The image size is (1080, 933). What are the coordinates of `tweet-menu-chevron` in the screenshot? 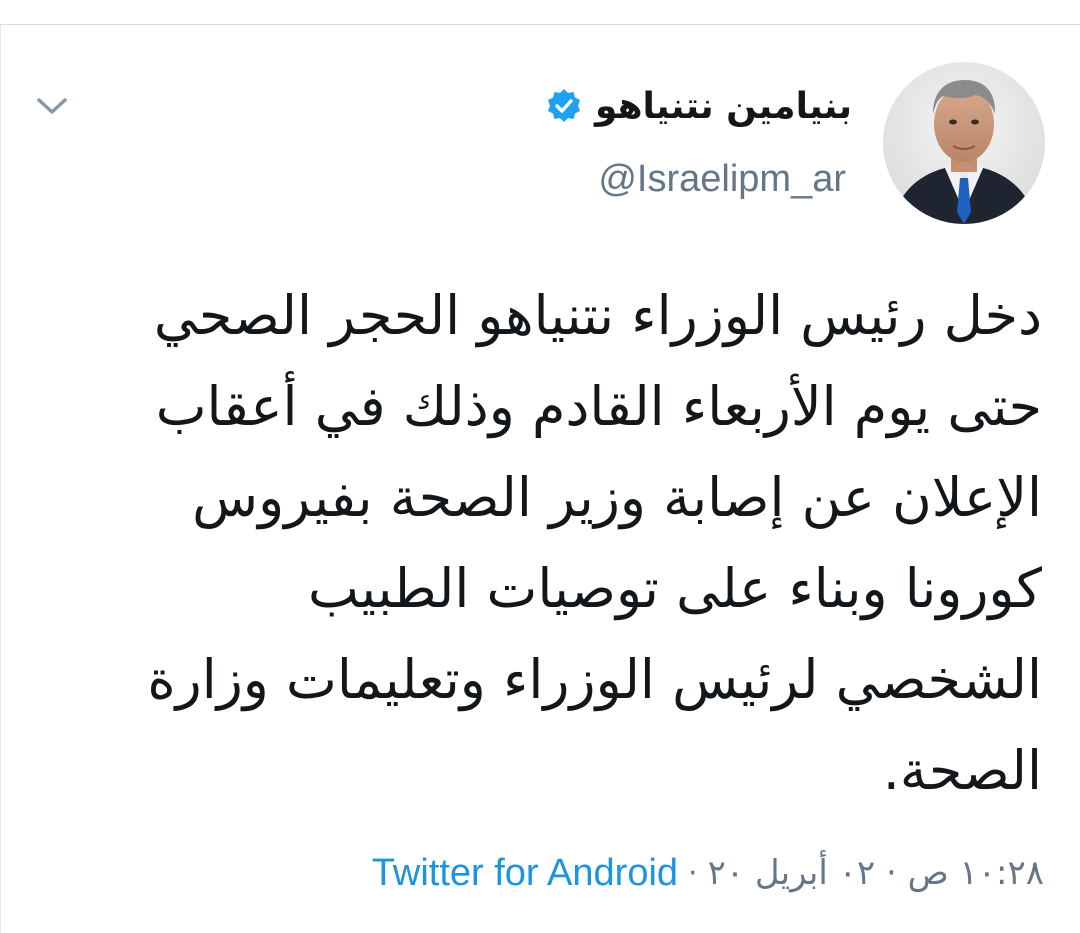 It's located at (52, 108).